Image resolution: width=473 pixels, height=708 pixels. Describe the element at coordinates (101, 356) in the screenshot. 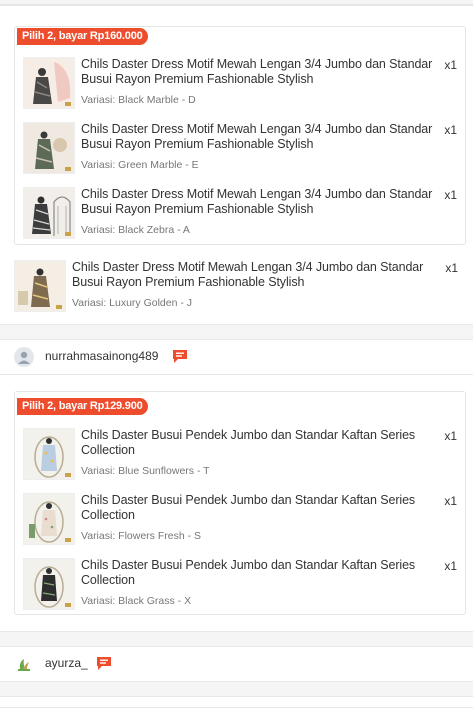

I see `seller-name: nurrahmasainong489` at that location.